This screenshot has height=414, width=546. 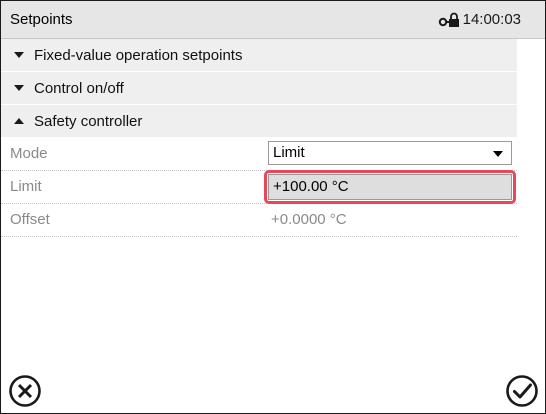 I want to click on limit-row: Limit +100.00 °C, so click(x=259, y=187).